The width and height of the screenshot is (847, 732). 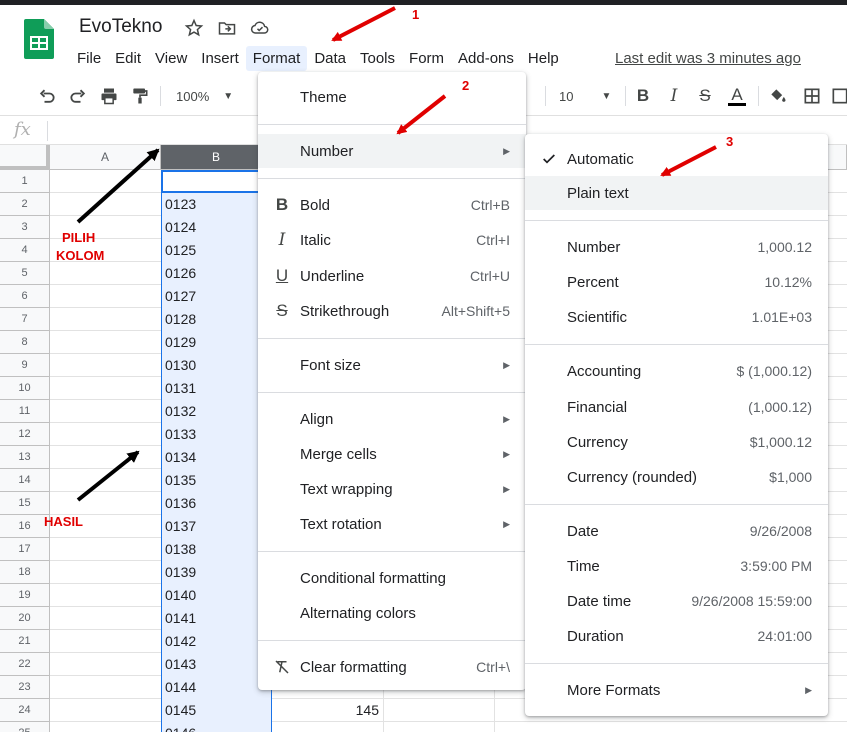 What do you see at coordinates (120, 27) in the screenshot?
I see `document-title: EvoTekno` at bounding box center [120, 27].